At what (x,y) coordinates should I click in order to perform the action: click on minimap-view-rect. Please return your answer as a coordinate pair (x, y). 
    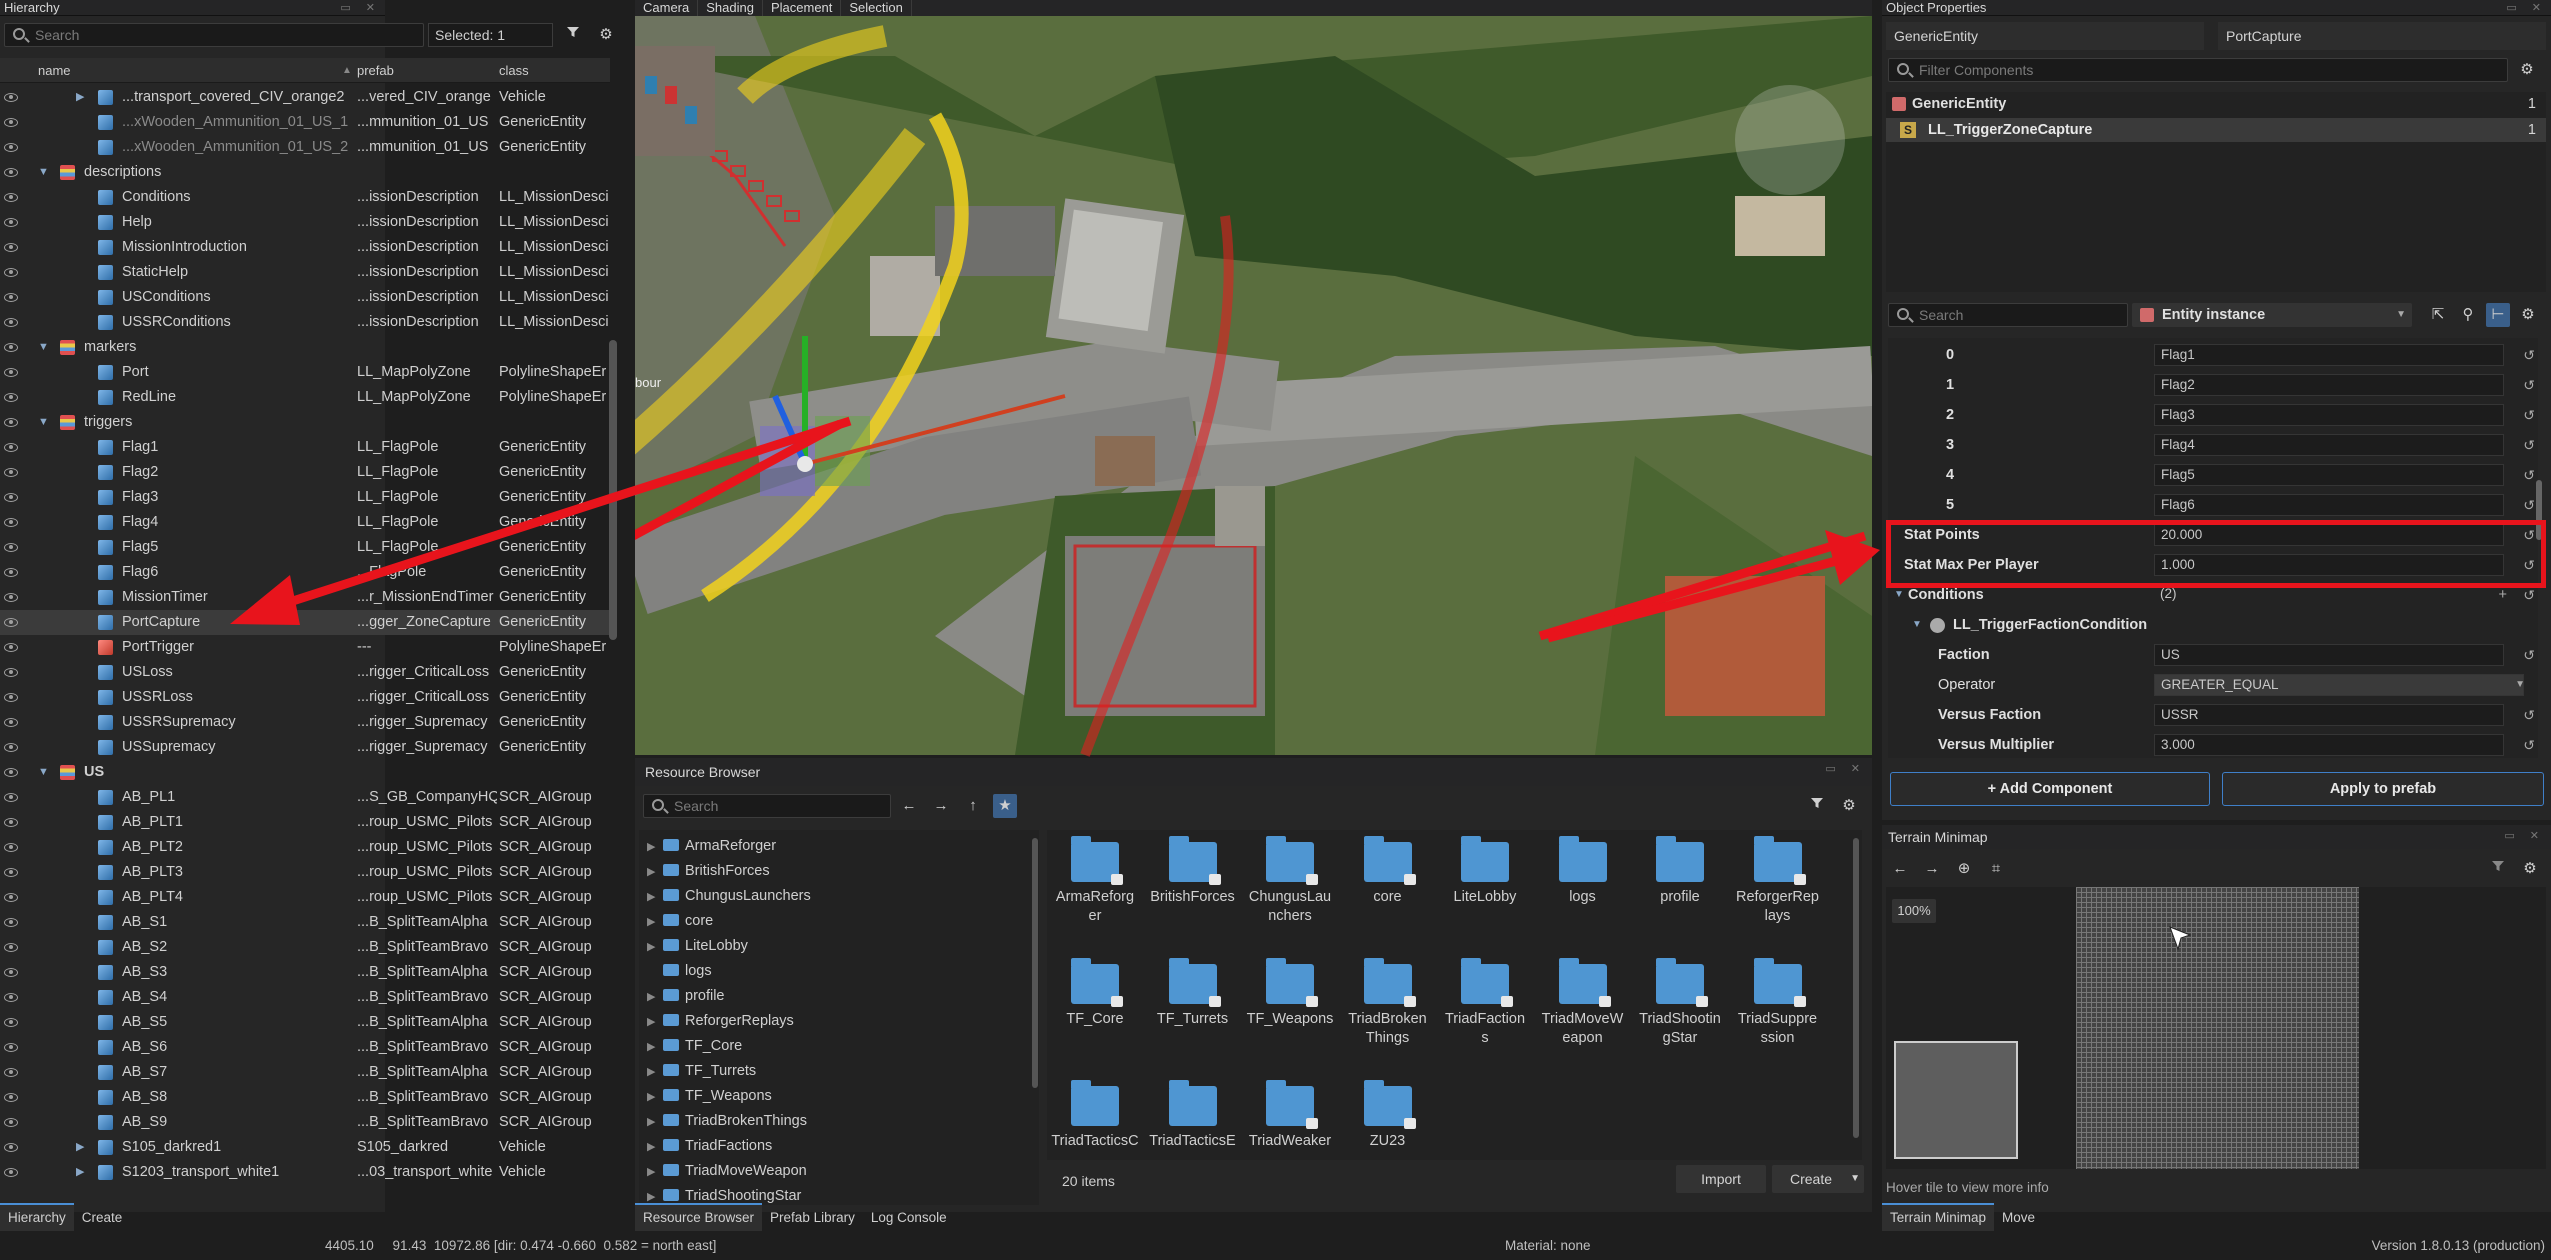
    Looking at the image, I should click on (1956, 1100).